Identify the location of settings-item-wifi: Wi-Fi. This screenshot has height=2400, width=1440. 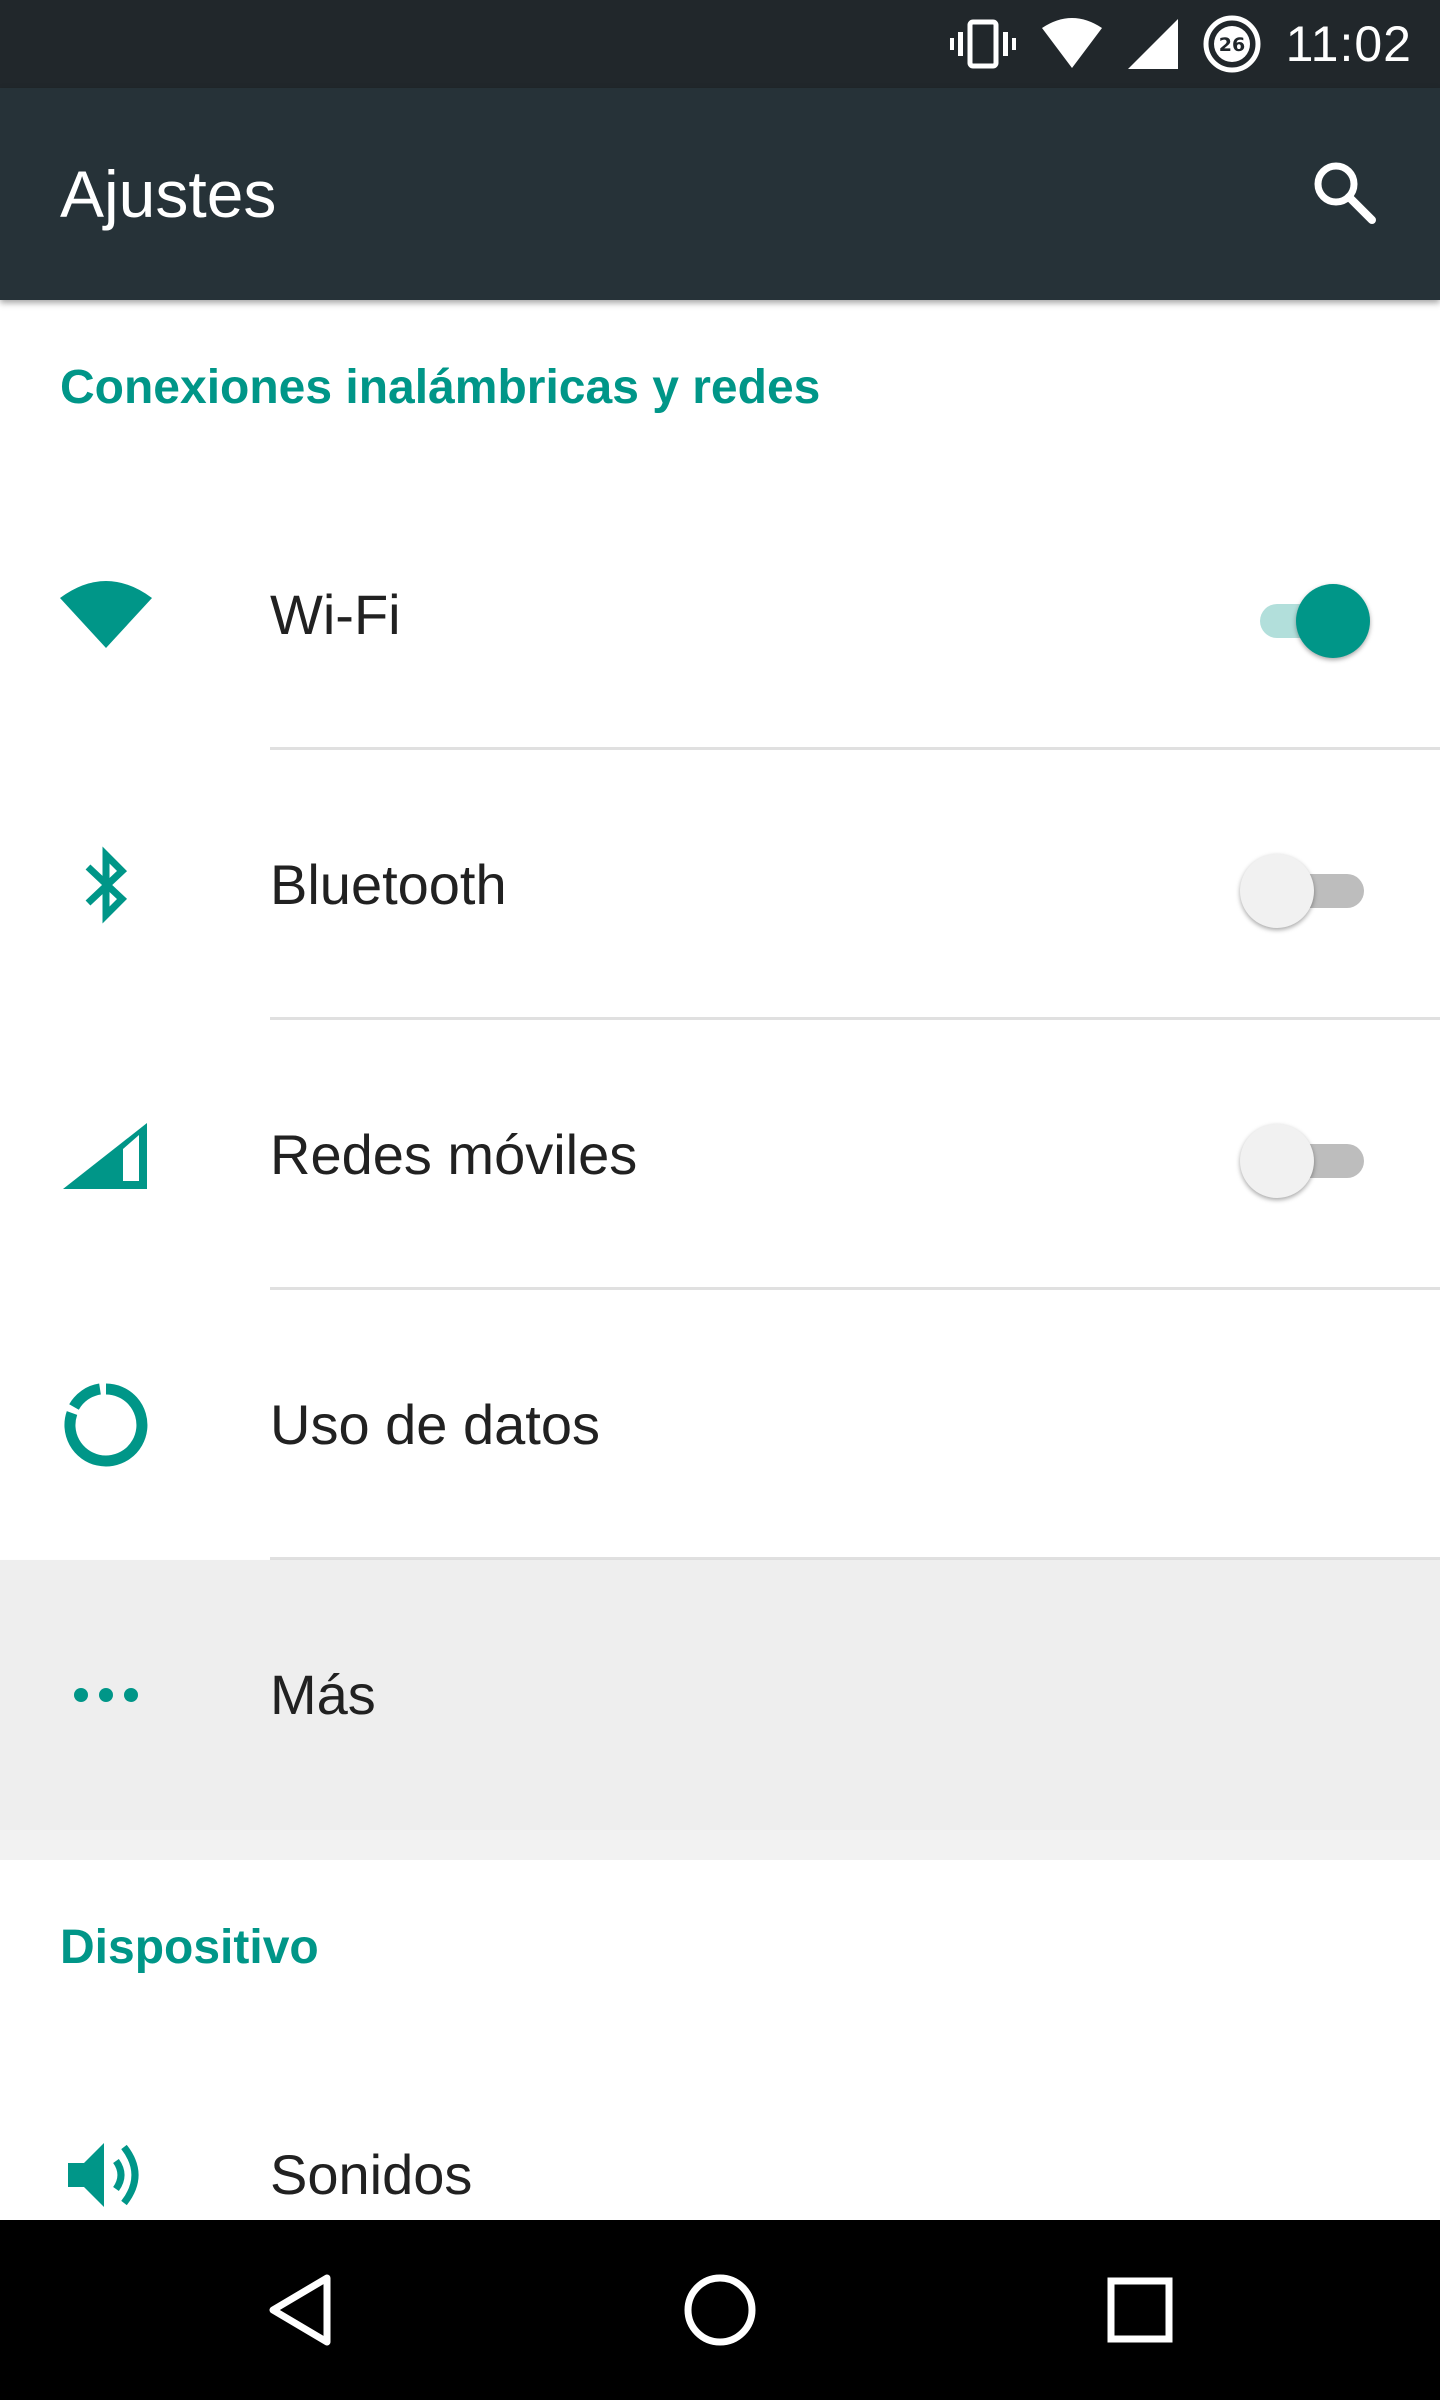
(720, 615).